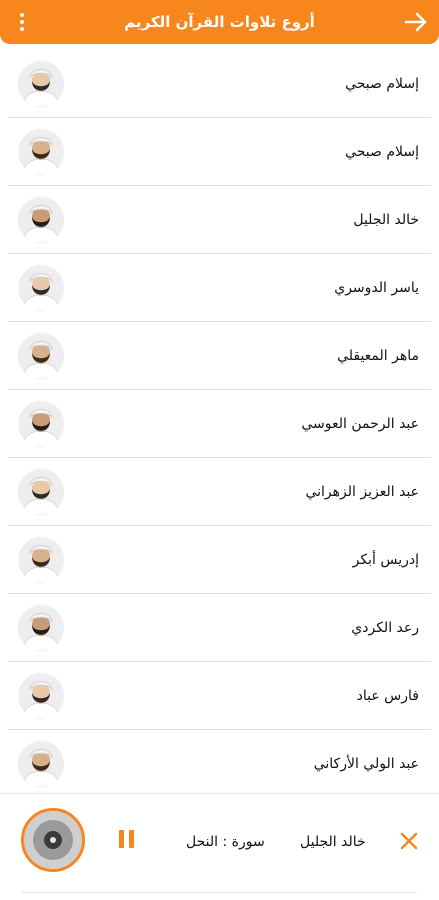  What do you see at coordinates (362, 491) in the screenshot?
I see `reciter-name: عبد العزيز الزهراني` at bounding box center [362, 491].